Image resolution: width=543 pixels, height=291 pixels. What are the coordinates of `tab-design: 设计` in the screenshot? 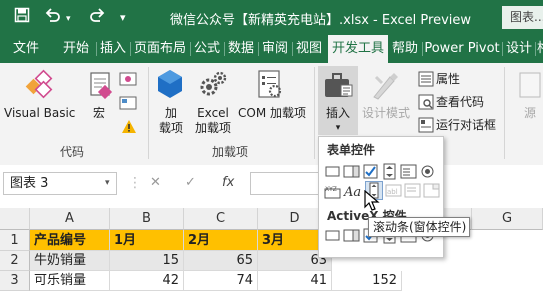 It's located at (519, 49).